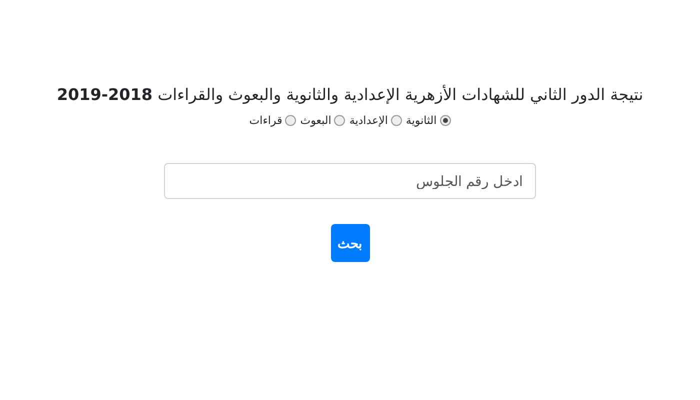 This screenshot has height=400, width=700. I want to click on search-button: بحث, so click(350, 243).